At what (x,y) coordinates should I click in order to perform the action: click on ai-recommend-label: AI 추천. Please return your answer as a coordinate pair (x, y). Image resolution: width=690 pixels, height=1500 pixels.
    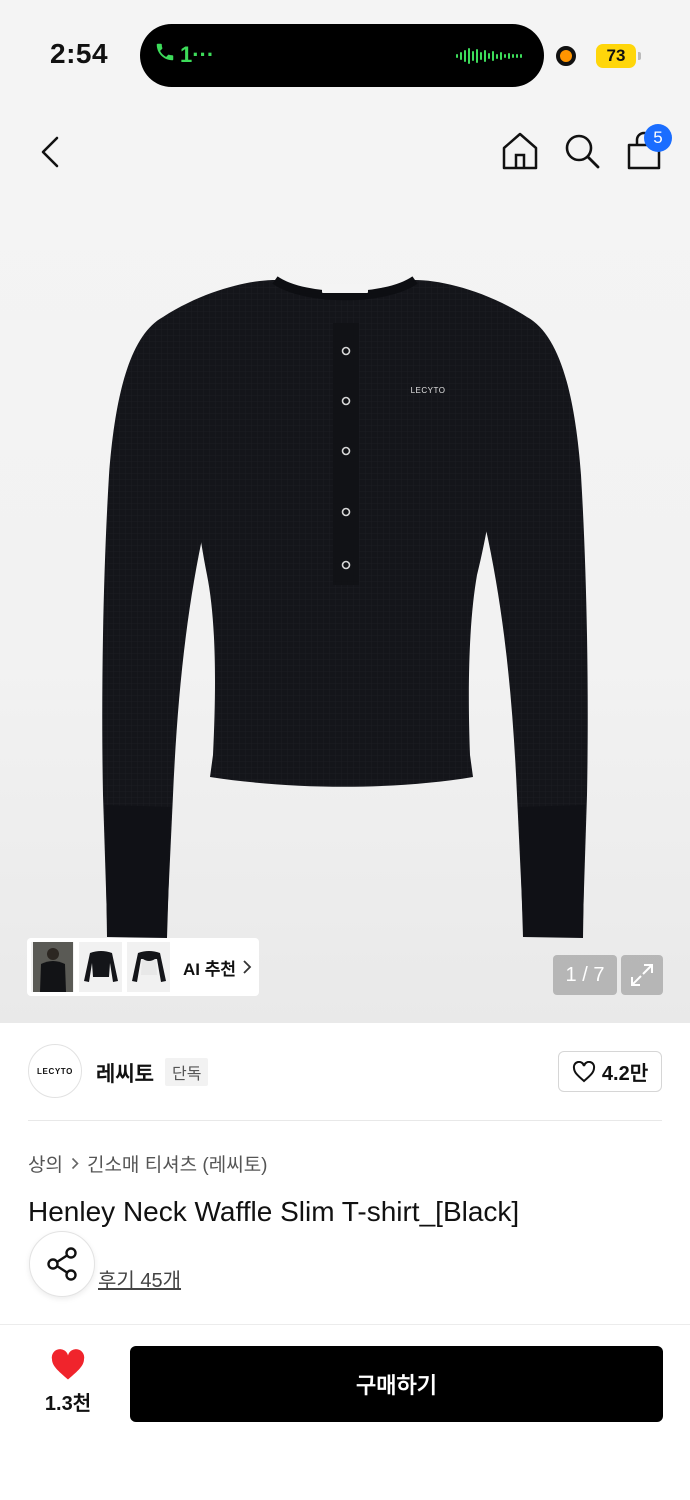
    Looking at the image, I should click on (210, 969).